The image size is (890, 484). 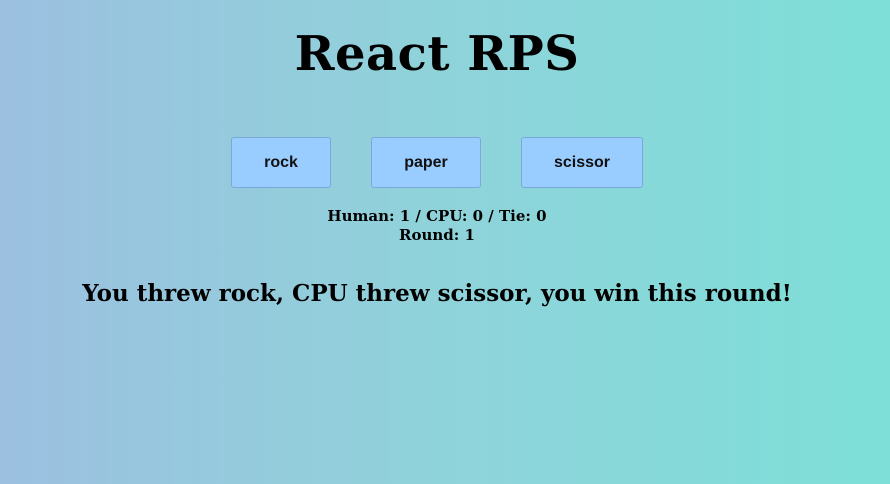 I want to click on score-tally: Human: 1 / CPU: 0 / Tie: 0, so click(x=437, y=216).